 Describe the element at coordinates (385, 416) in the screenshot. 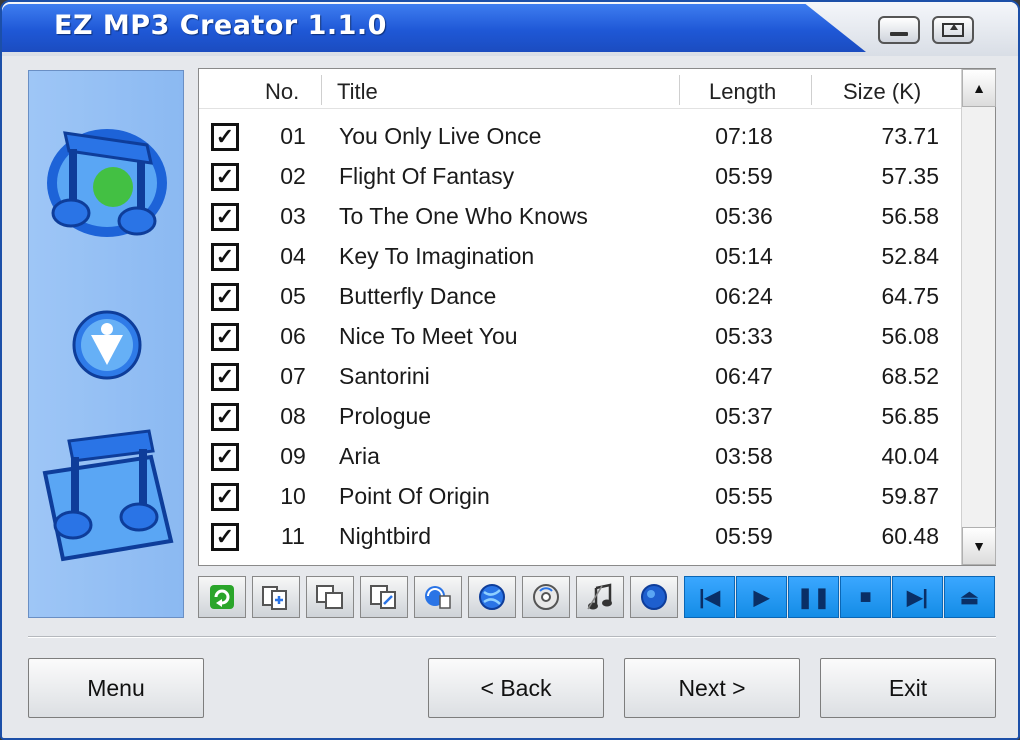

I see `track-title: Prologue` at that location.